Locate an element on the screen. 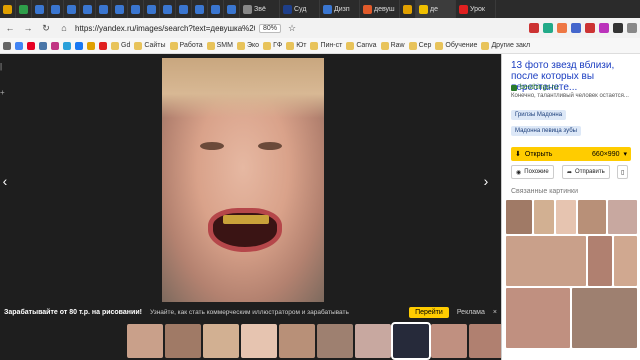  menu-icon is located at coordinates (632, 28).